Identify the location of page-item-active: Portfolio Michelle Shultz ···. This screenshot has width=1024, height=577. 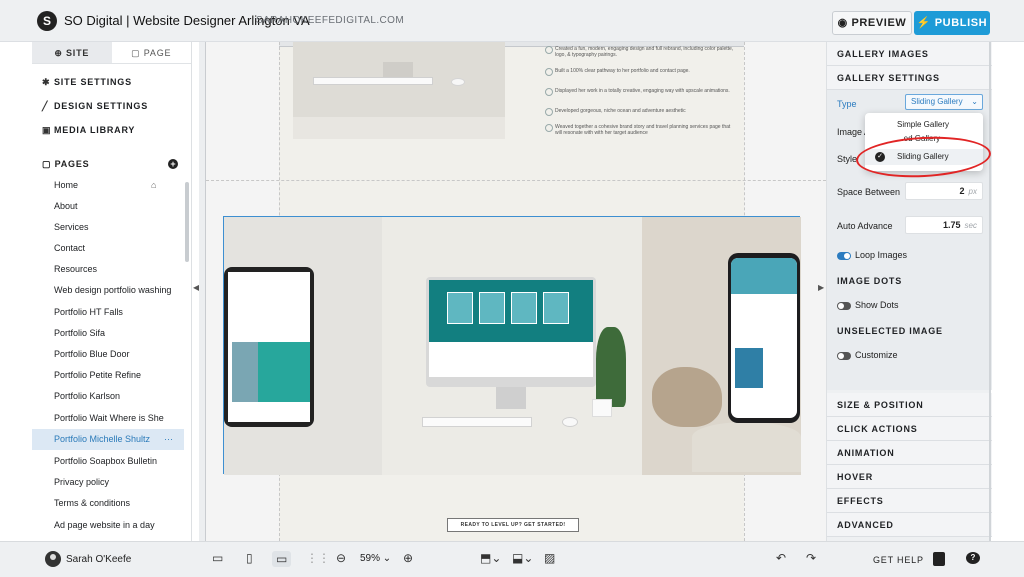
(108, 439).